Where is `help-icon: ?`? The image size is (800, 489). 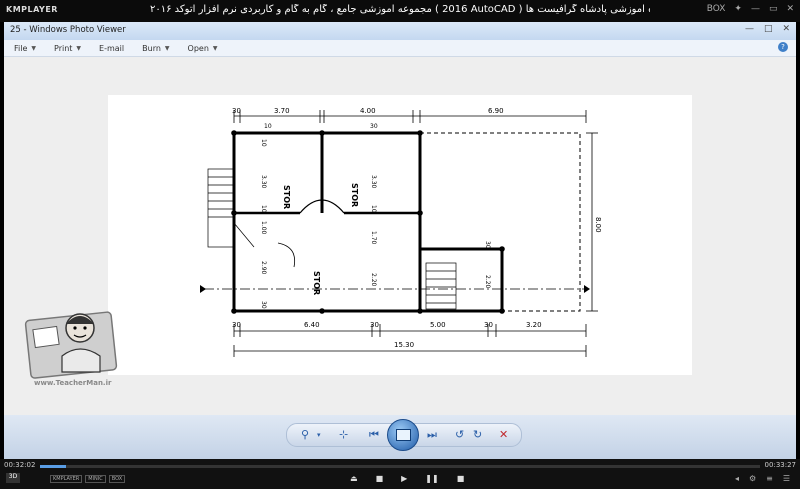
help-icon: ? is located at coordinates (783, 47).